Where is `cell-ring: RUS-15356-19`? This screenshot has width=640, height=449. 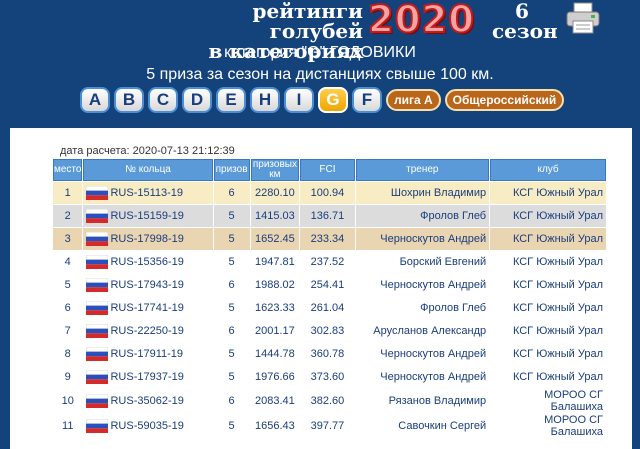
cell-ring: RUS-15356-19 is located at coordinates (148, 262).